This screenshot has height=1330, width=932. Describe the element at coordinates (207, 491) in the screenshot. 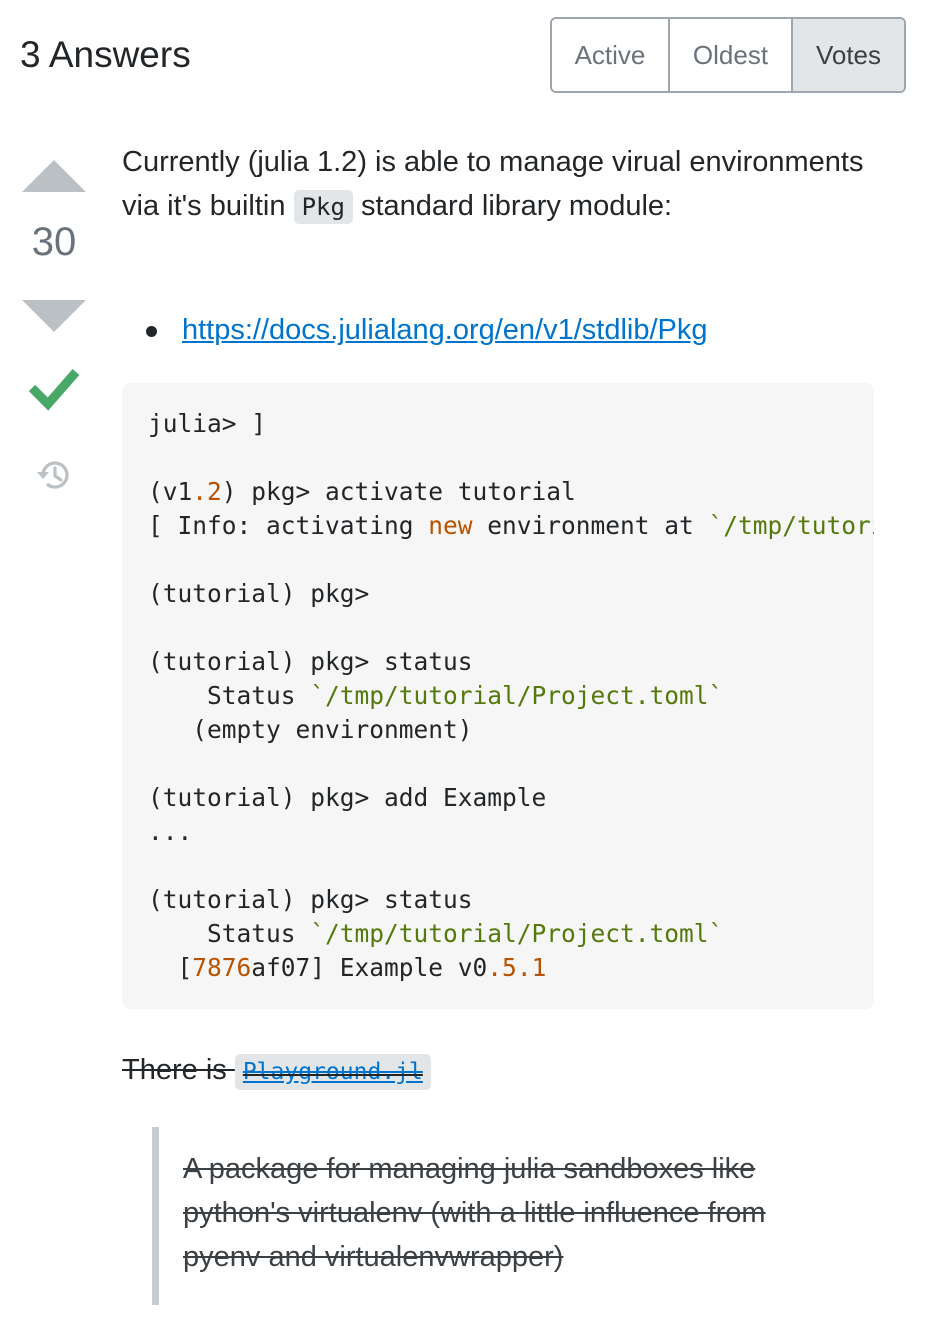

I see `code-number: .2` at that location.